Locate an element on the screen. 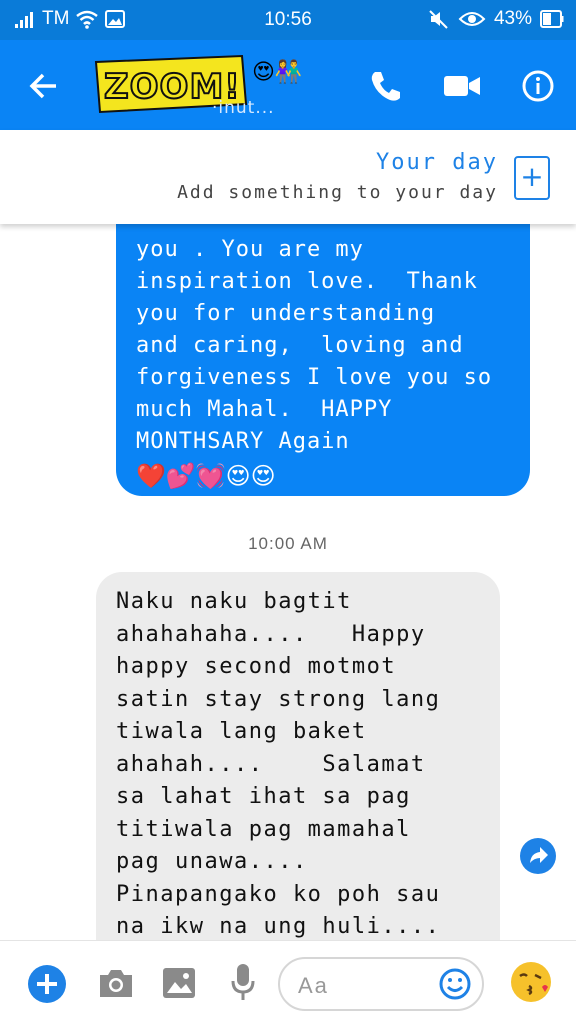  status-bar: TM 10:56 43% is located at coordinates (288, 20).